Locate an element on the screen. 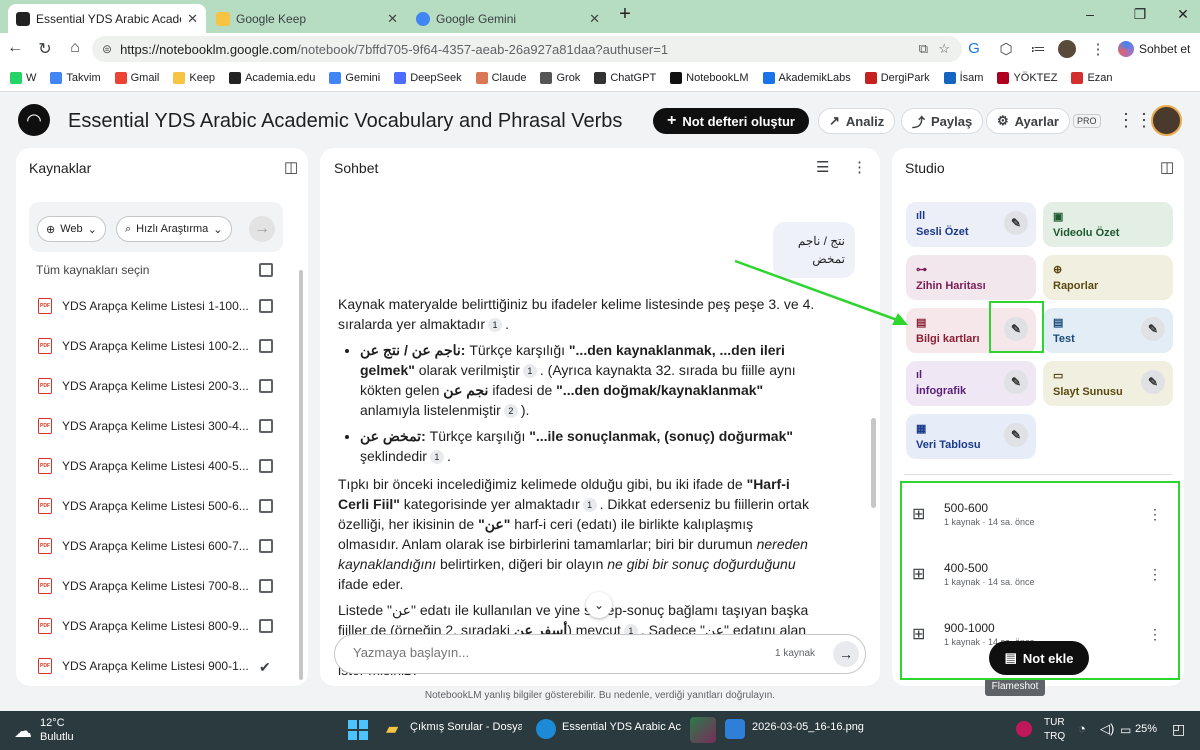  settings-button: ⚙ Ayarlar is located at coordinates (1028, 121).